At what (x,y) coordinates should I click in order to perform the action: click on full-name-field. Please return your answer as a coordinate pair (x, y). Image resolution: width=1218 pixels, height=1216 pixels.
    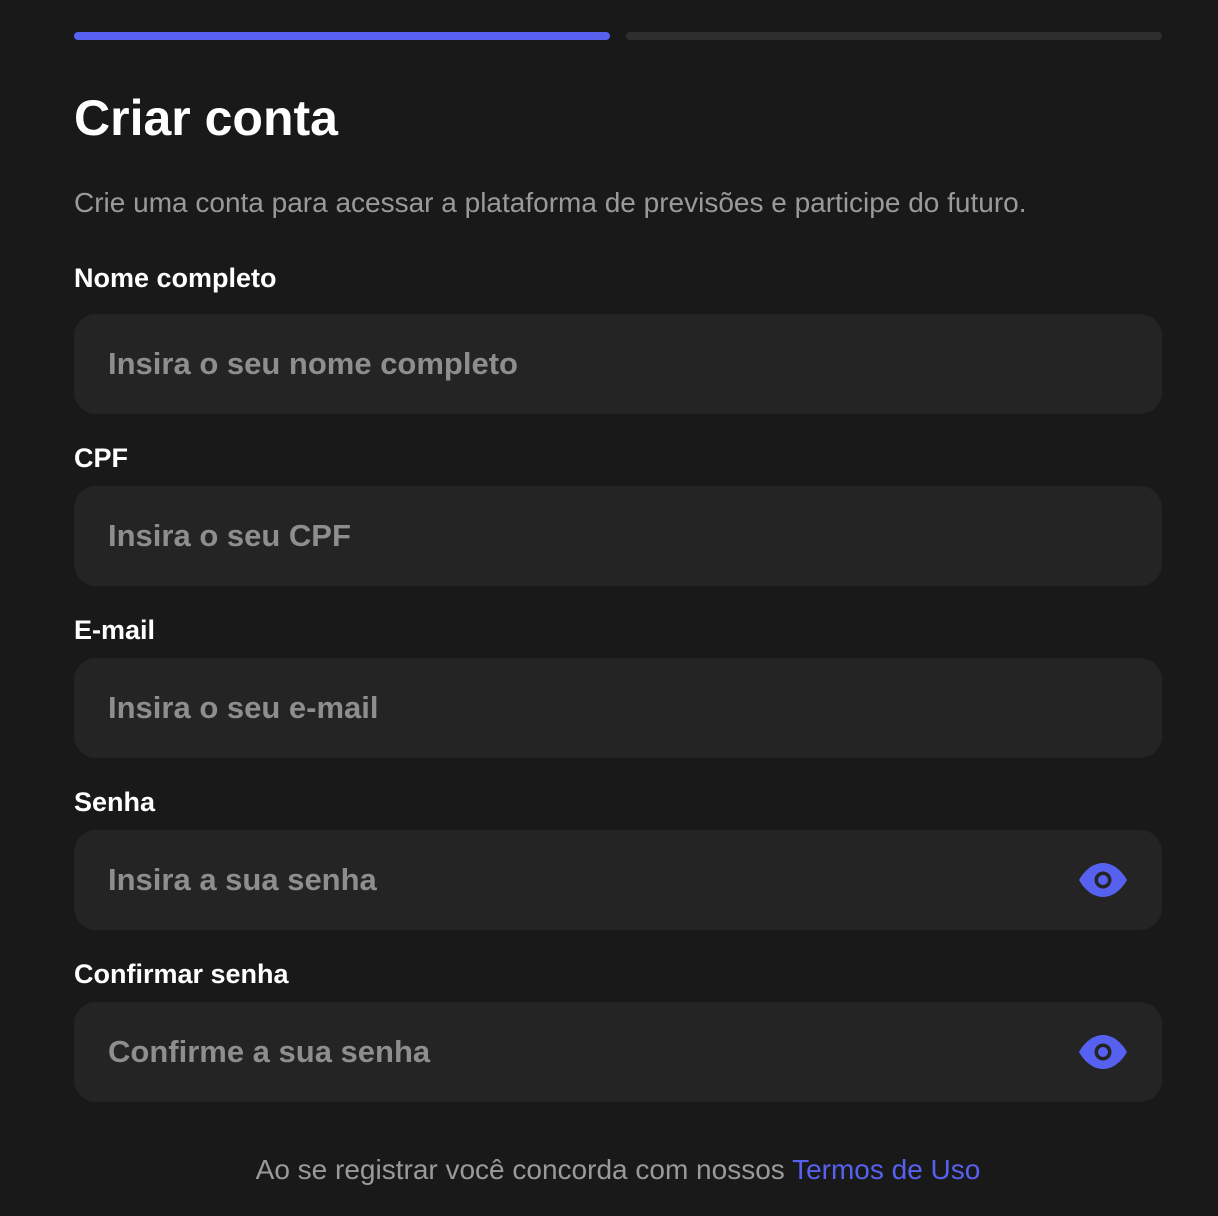
    Looking at the image, I should click on (618, 364).